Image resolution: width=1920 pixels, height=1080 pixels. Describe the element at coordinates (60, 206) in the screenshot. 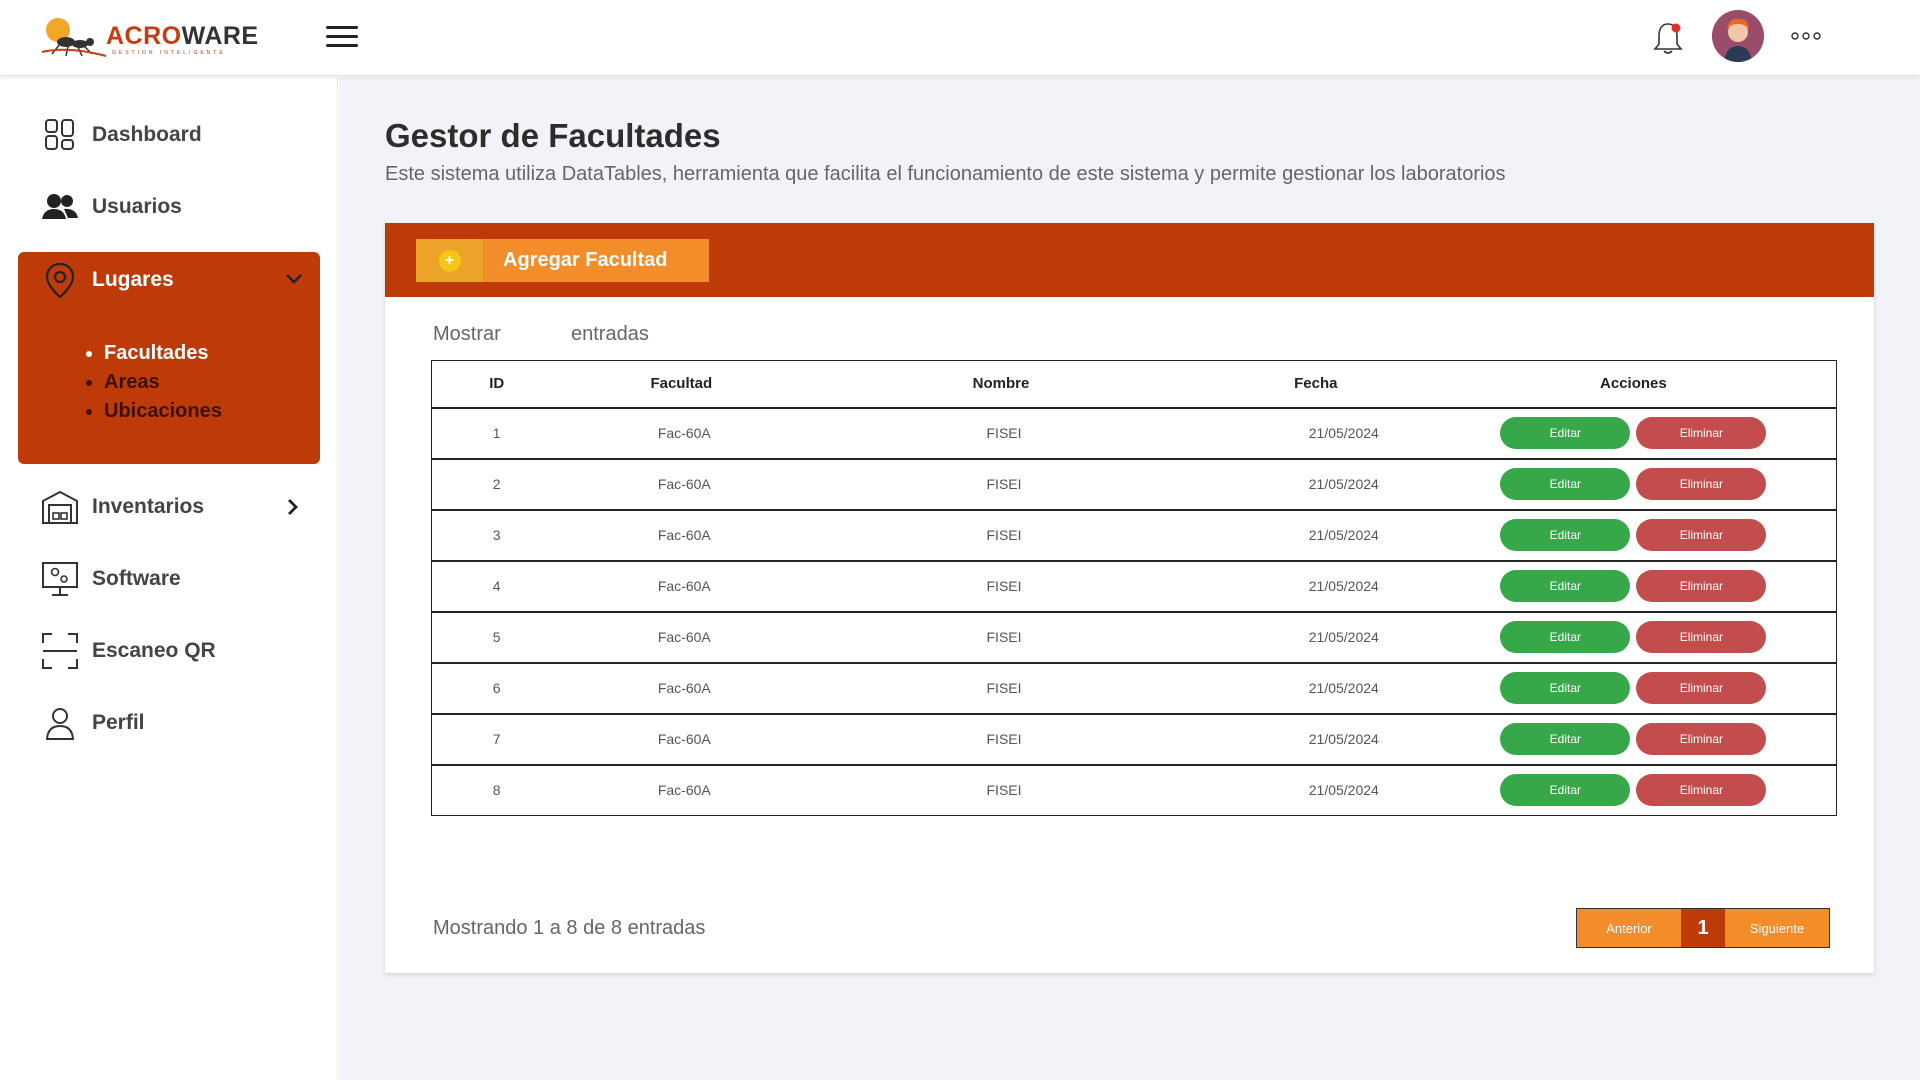

I see `users-icon` at that location.